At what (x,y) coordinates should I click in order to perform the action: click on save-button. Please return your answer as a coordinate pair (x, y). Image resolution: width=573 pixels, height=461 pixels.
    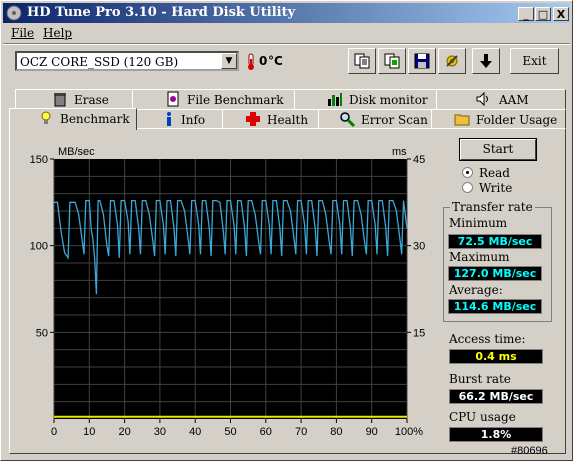
    Looking at the image, I should click on (422, 61).